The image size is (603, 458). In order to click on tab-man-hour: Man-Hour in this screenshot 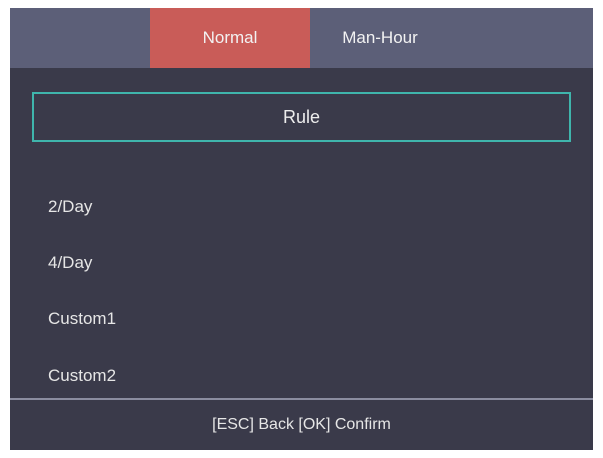, I will do `click(380, 38)`.